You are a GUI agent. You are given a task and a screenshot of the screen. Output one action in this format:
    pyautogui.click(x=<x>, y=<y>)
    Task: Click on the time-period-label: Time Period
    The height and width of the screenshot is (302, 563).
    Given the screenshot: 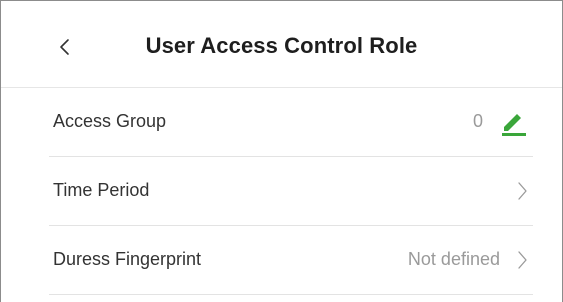 What is the action you would take?
    pyautogui.click(x=101, y=190)
    